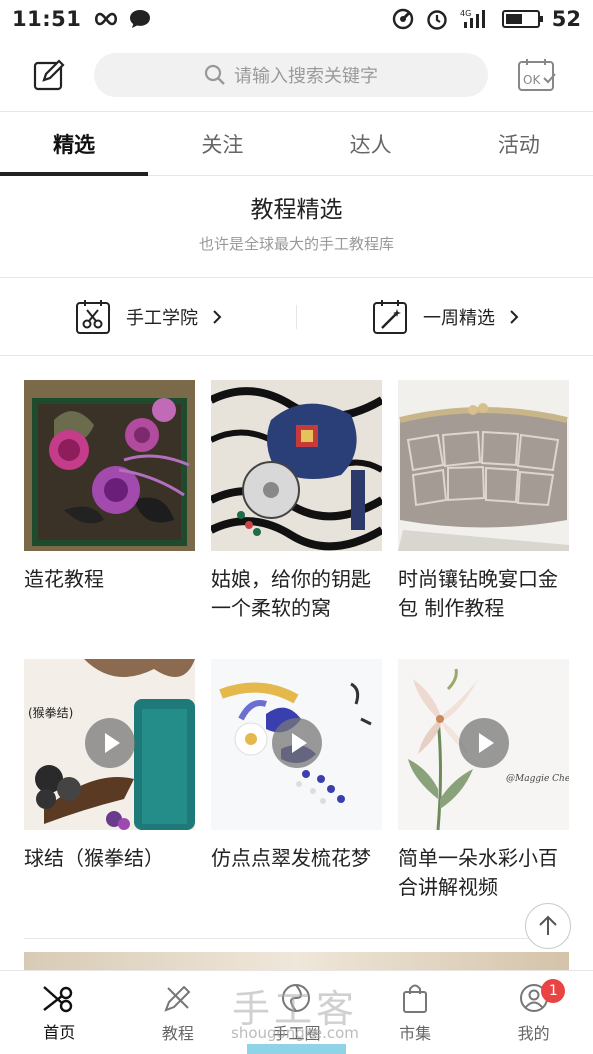 Image resolution: width=593 pixels, height=1054 pixels. Describe the element at coordinates (296, 19) in the screenshot. I see `status-bar: 11:51 4G 52` at that location.